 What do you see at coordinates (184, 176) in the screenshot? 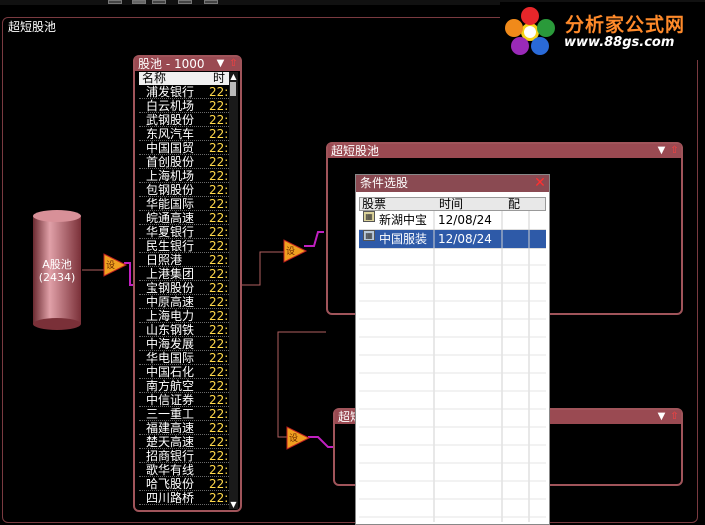
I see `pool-row: 上海机场 22:` at bounding box center [184, 176].